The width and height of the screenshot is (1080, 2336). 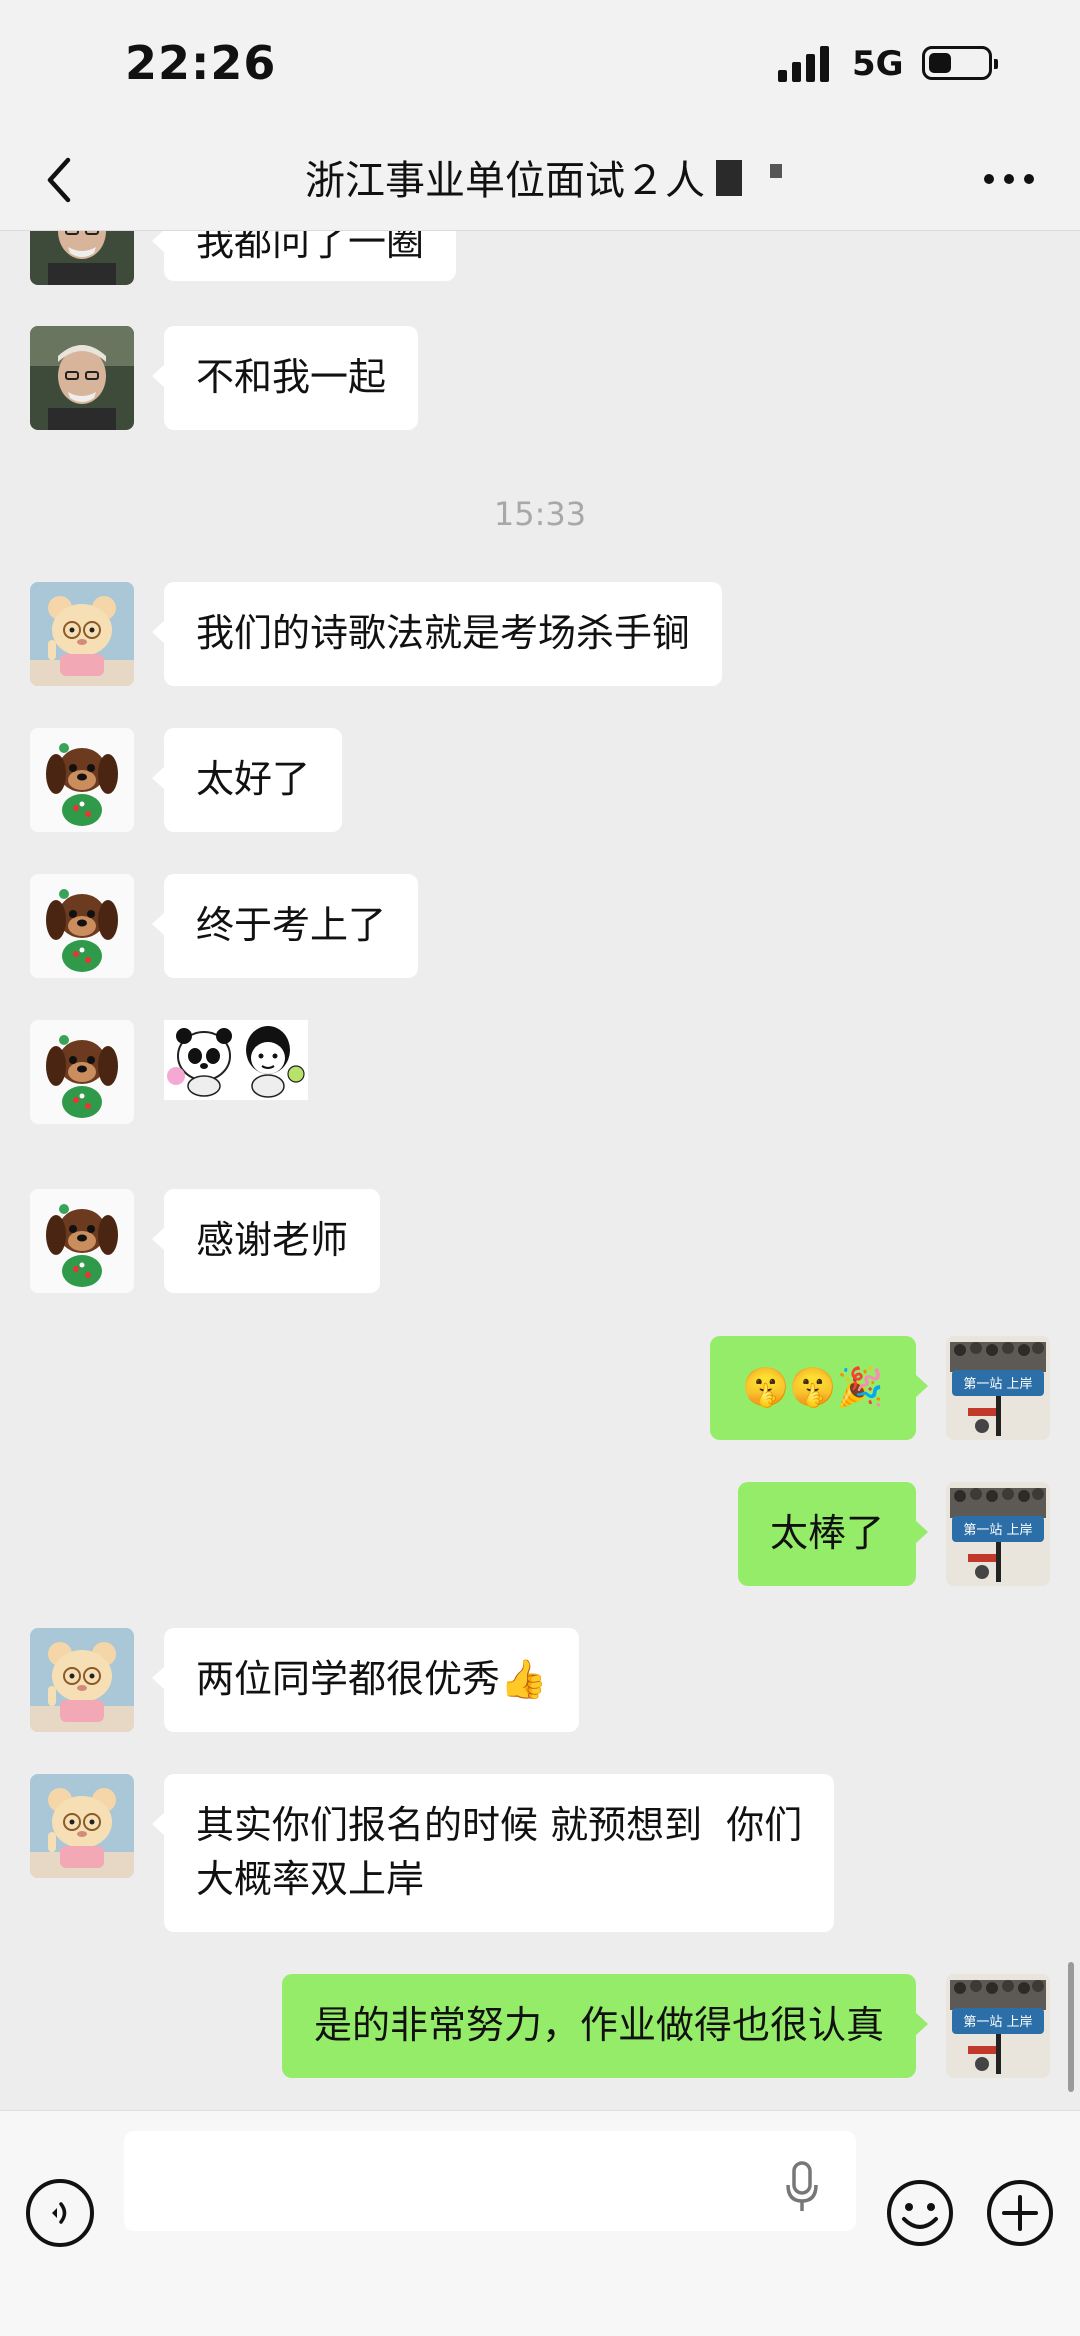 What do you see at coordinates (310, 1879) in the screenshot?
I see `message-text-line: 大概率双上岸` at bounding box center [310, 1879].